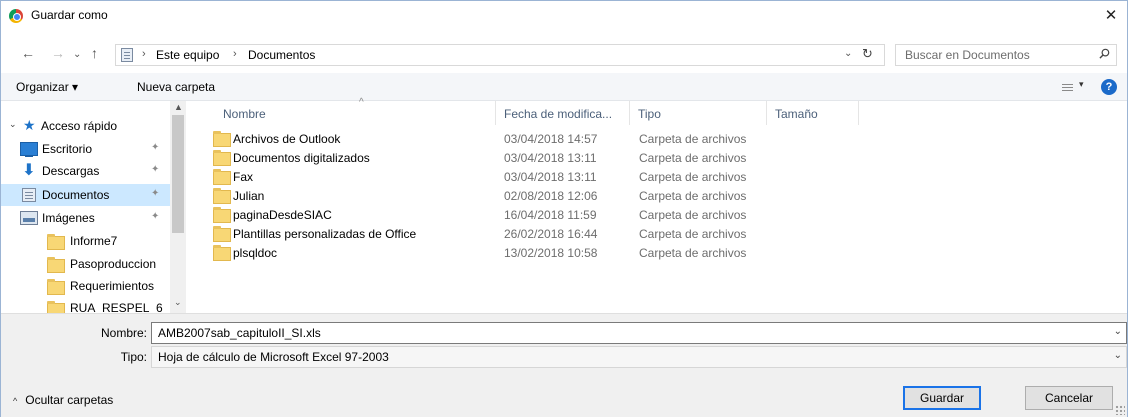 This screenshot has height=417, width=1128. What do you see at coordinates (58, 53) in the screenshot?
I see `forward-arrow-icon: →` at bounding box center [58, 53].